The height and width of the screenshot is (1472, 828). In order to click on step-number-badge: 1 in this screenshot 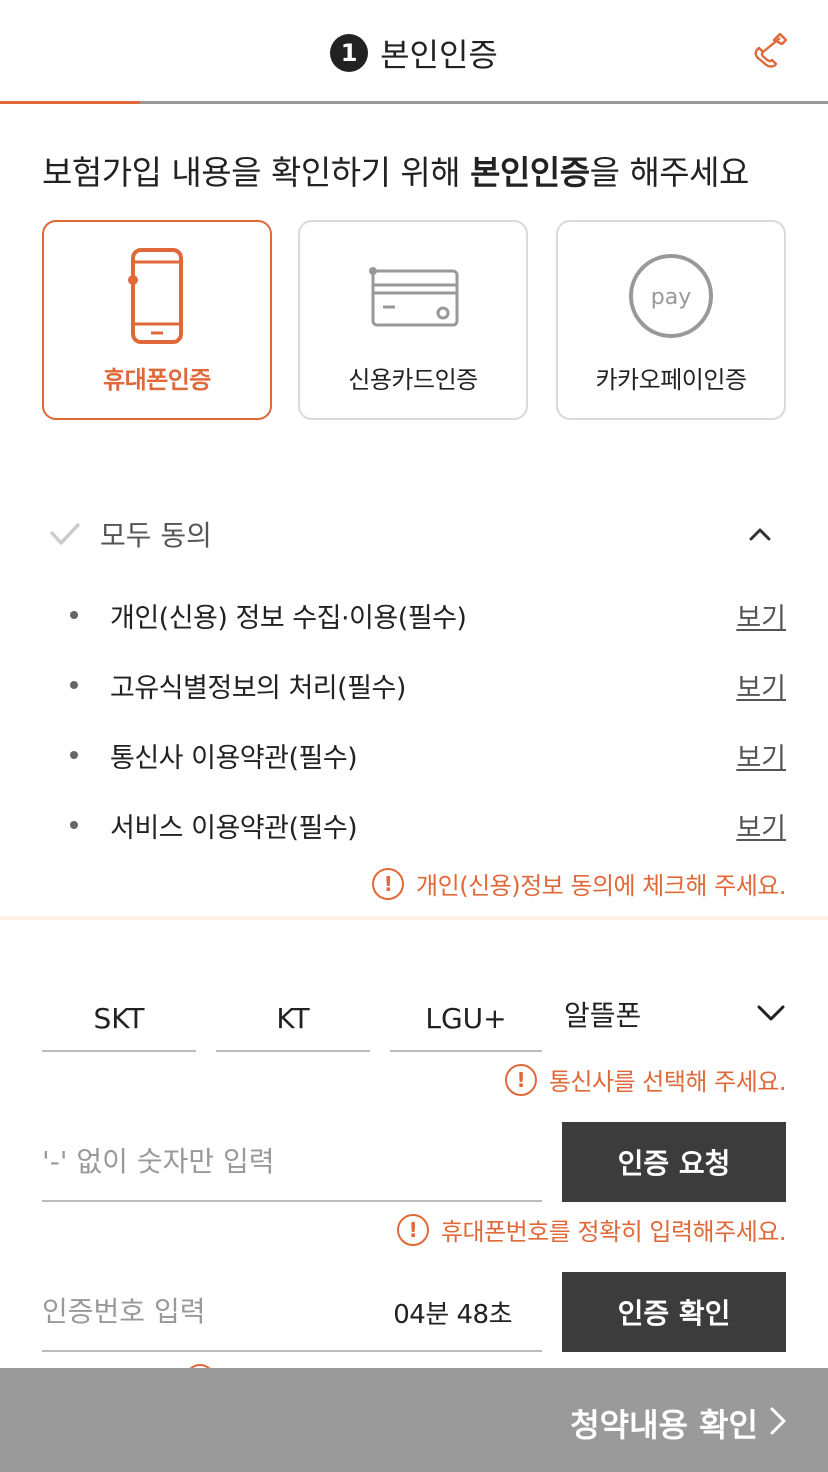, I will do `click(349, 53)`.